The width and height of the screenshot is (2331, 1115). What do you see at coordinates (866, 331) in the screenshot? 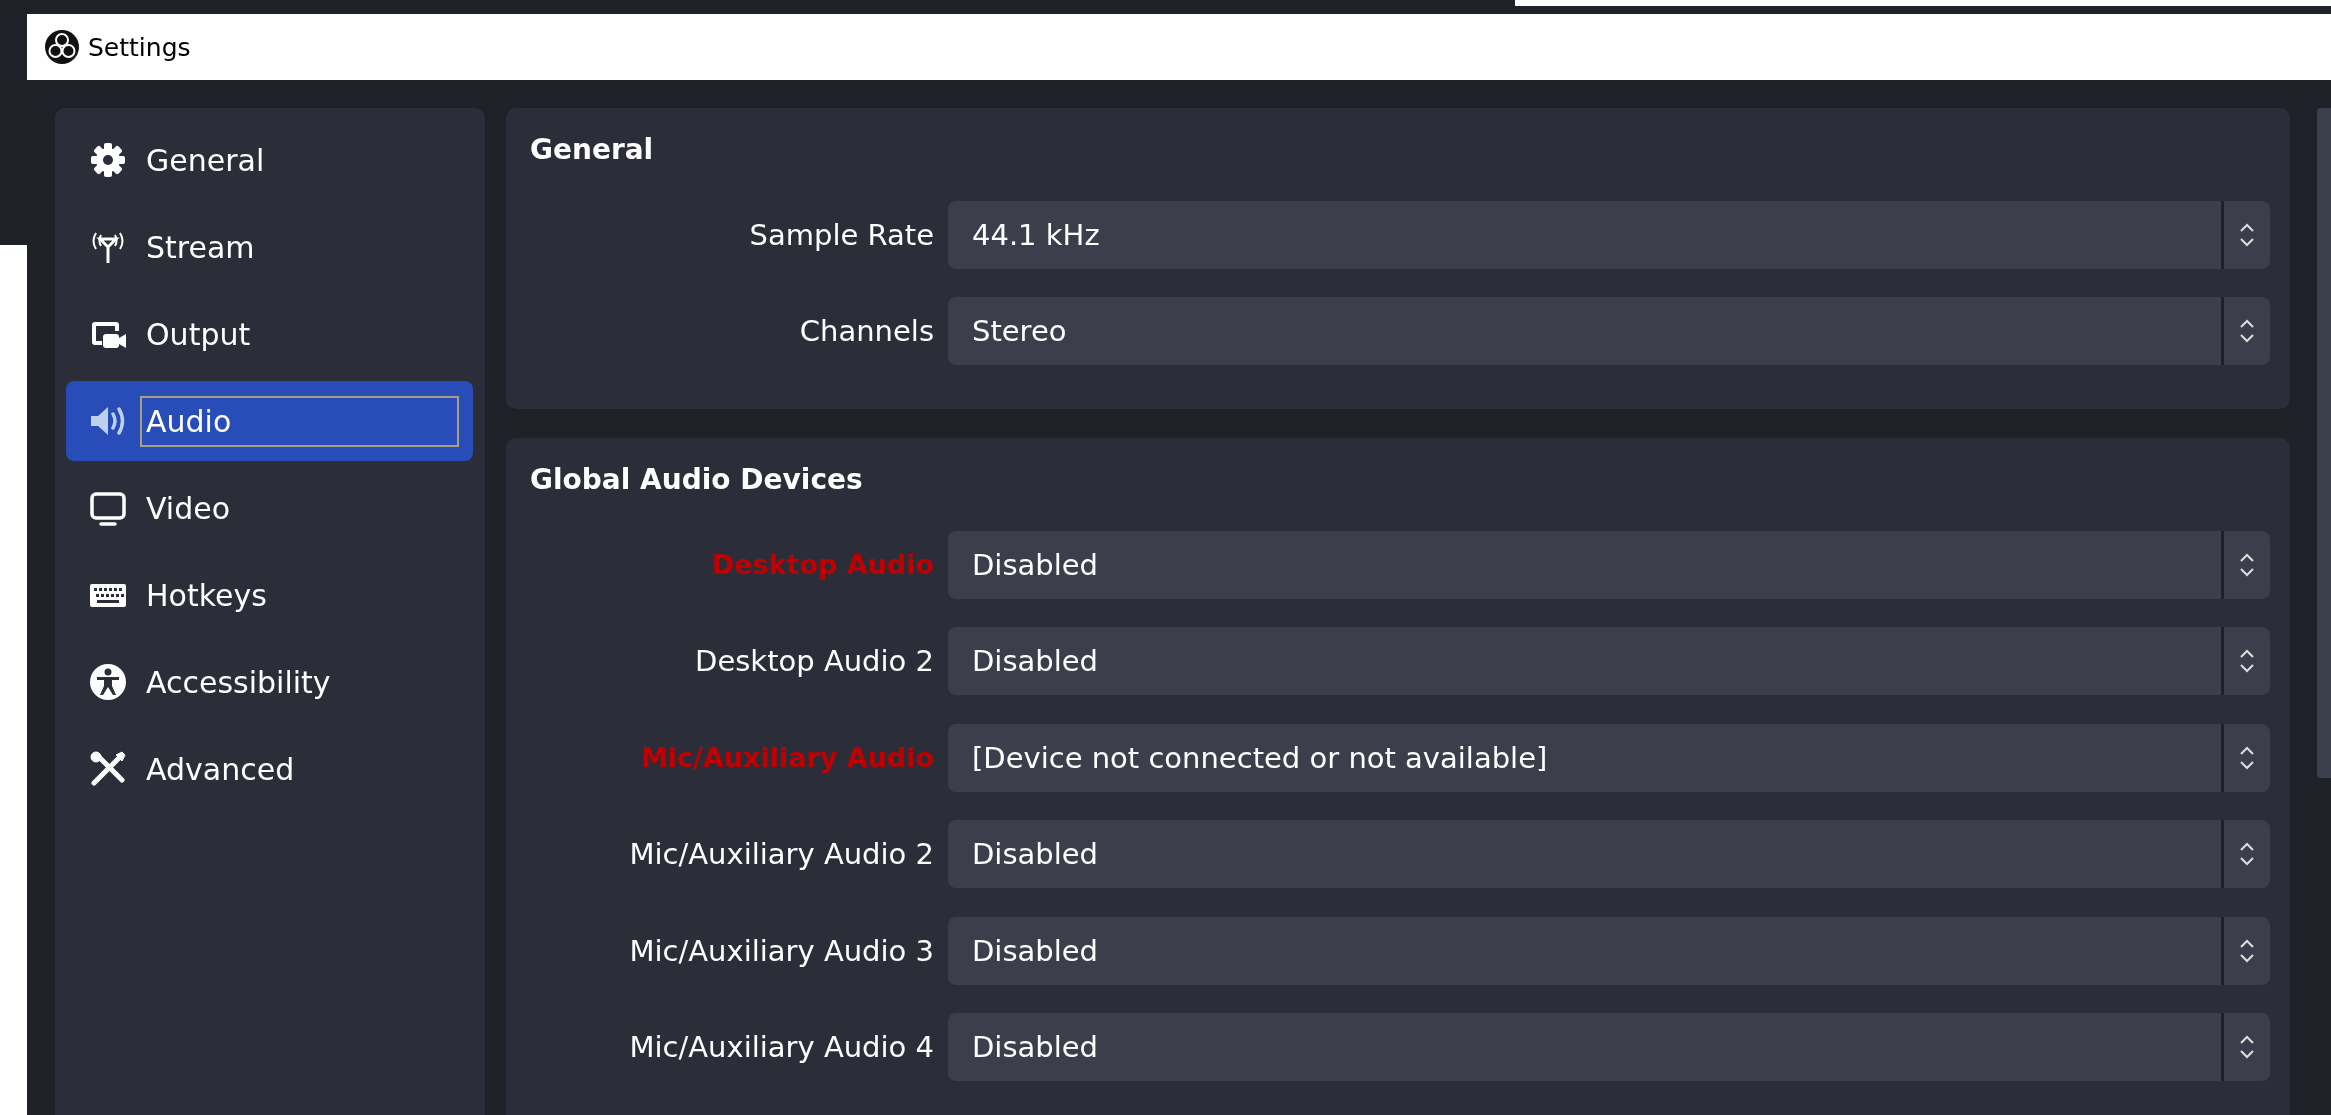
I see `field-label: Channels` at bounding box center [866, 331].